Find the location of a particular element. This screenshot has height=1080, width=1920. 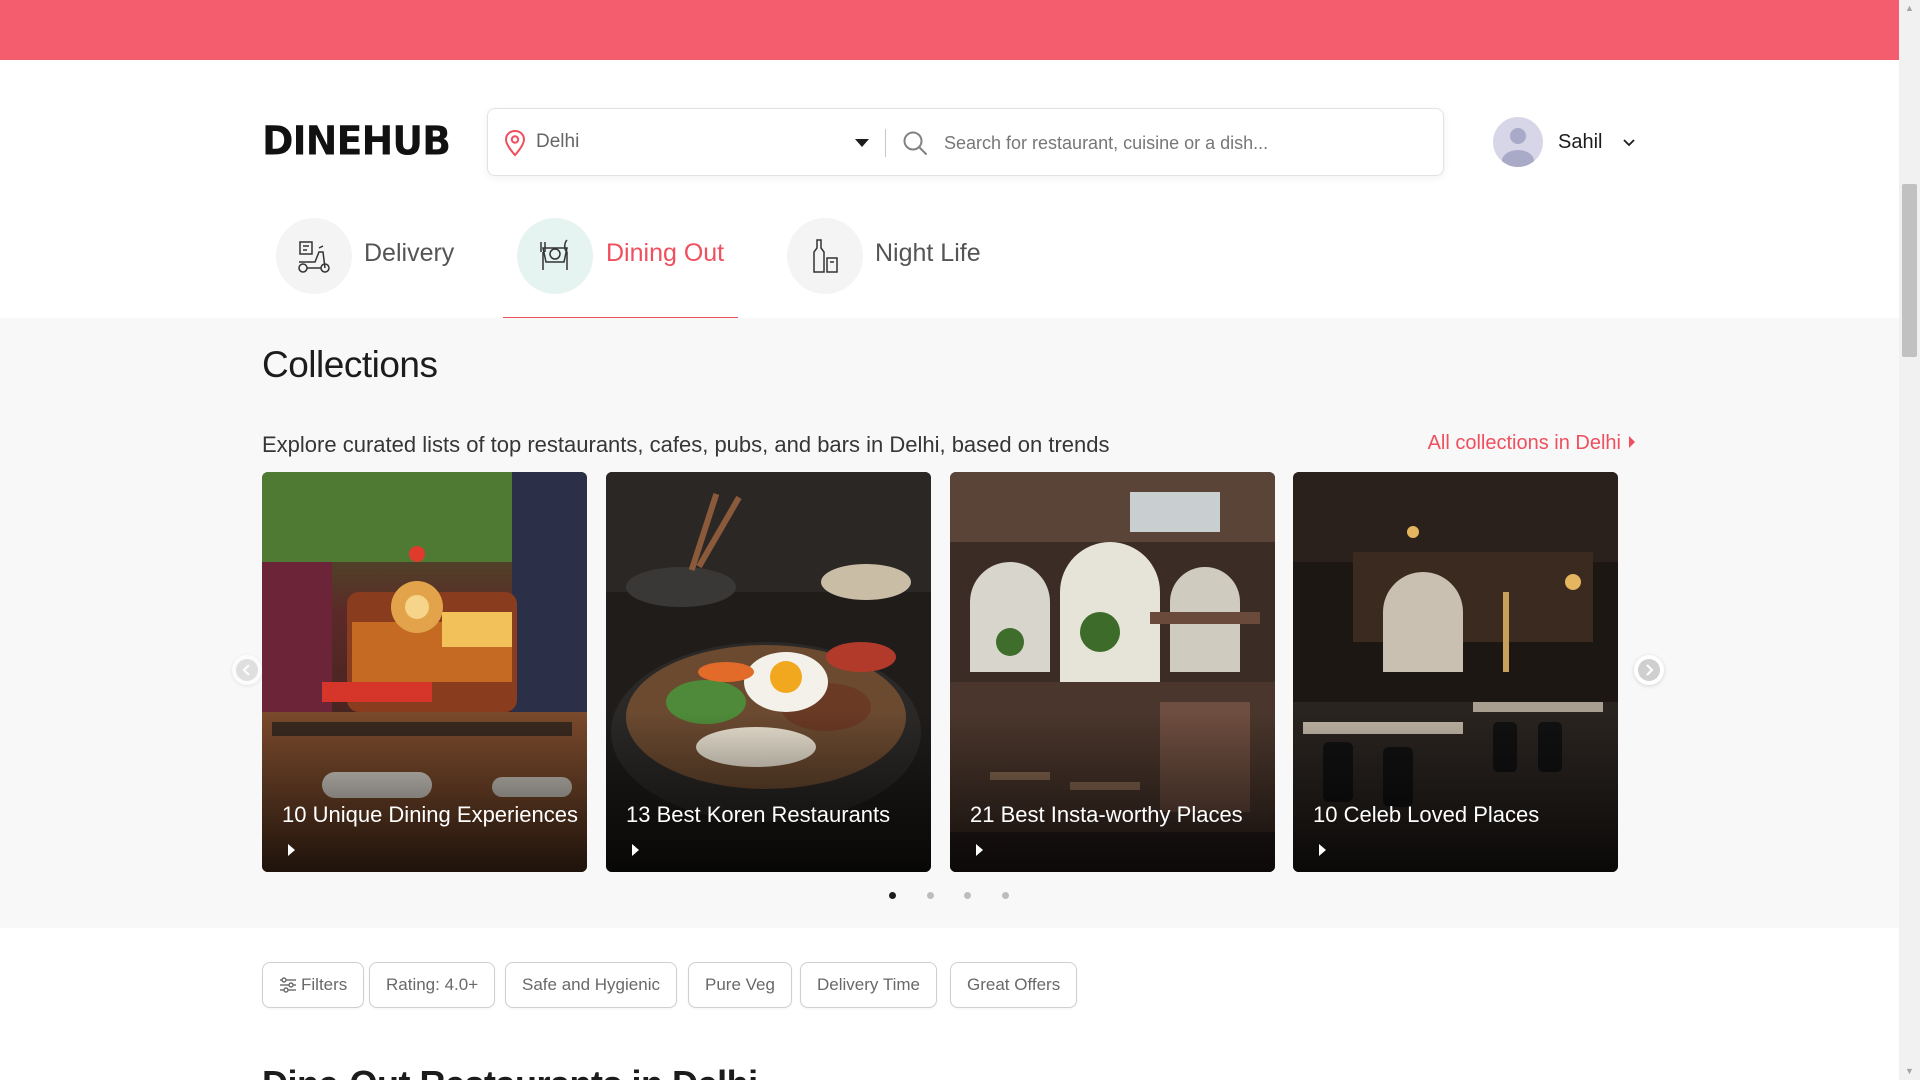

bottle-glass-icon is located at coordinates (825, 256).